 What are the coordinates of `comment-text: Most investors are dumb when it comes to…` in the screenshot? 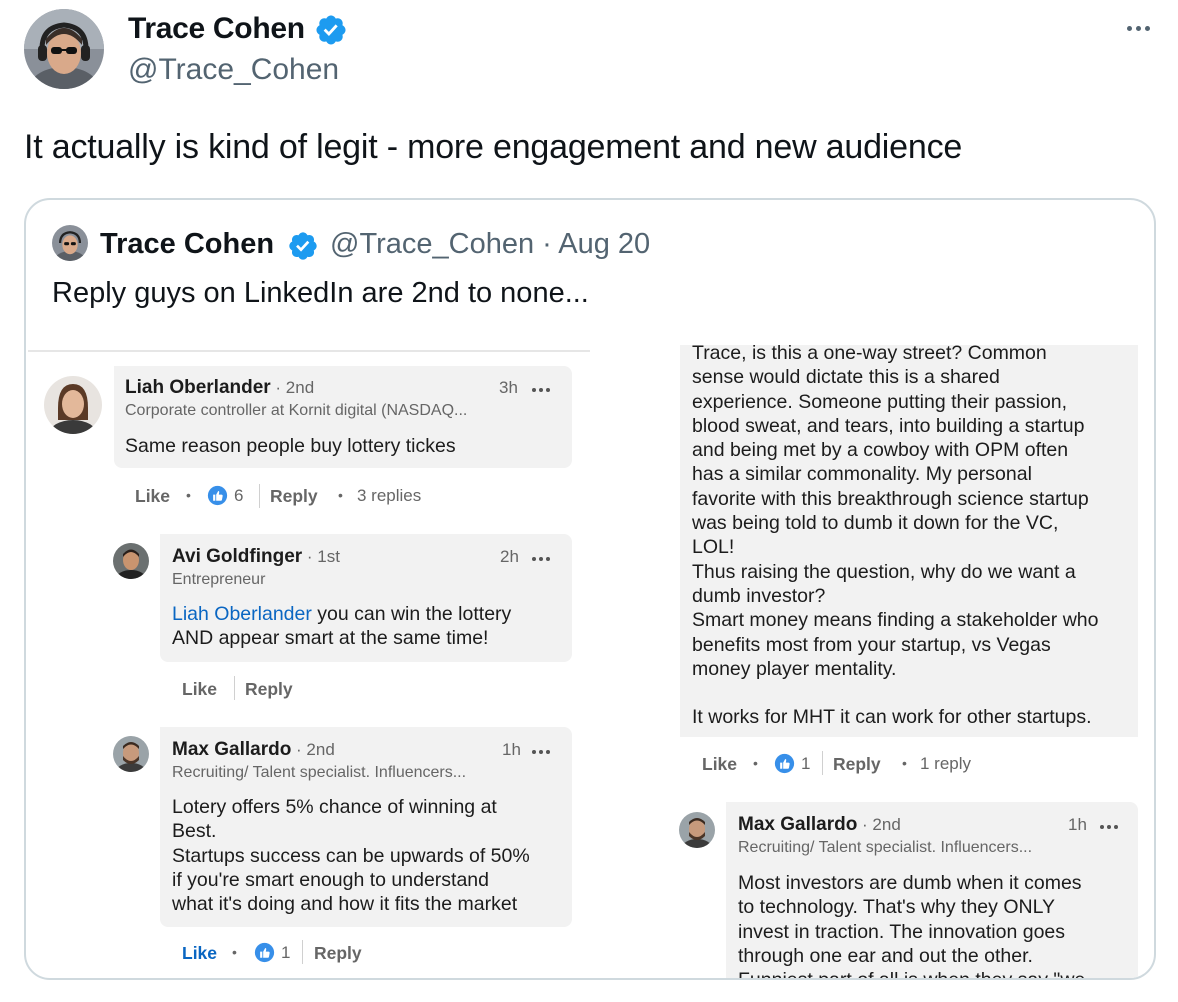 It's located at (911, 925).